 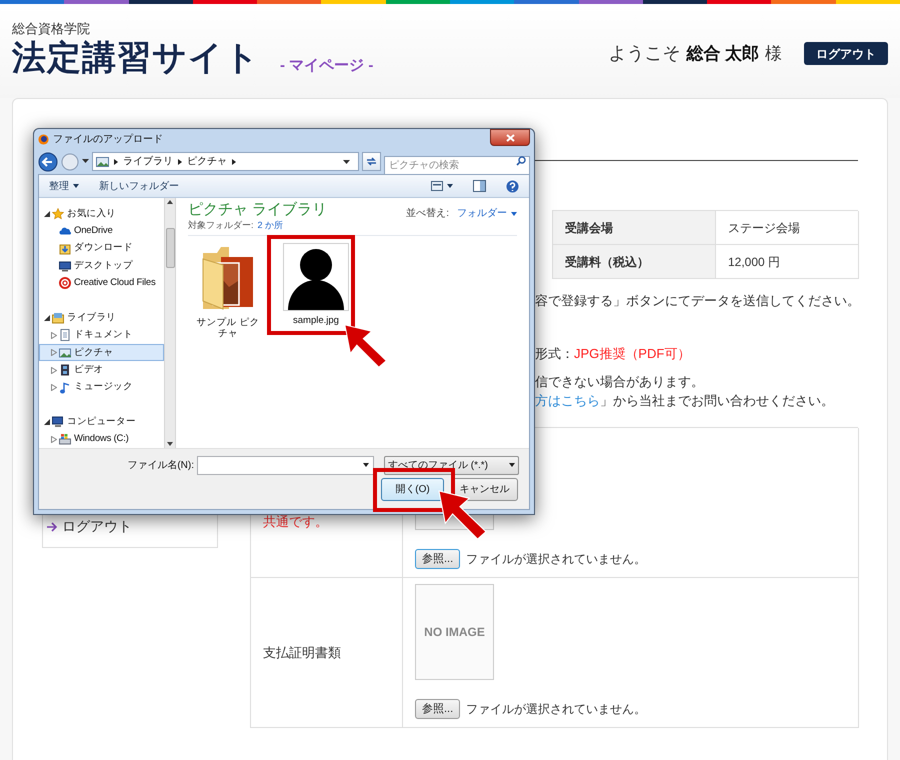 I want to click on star-icon, so click(x=58, y=214).